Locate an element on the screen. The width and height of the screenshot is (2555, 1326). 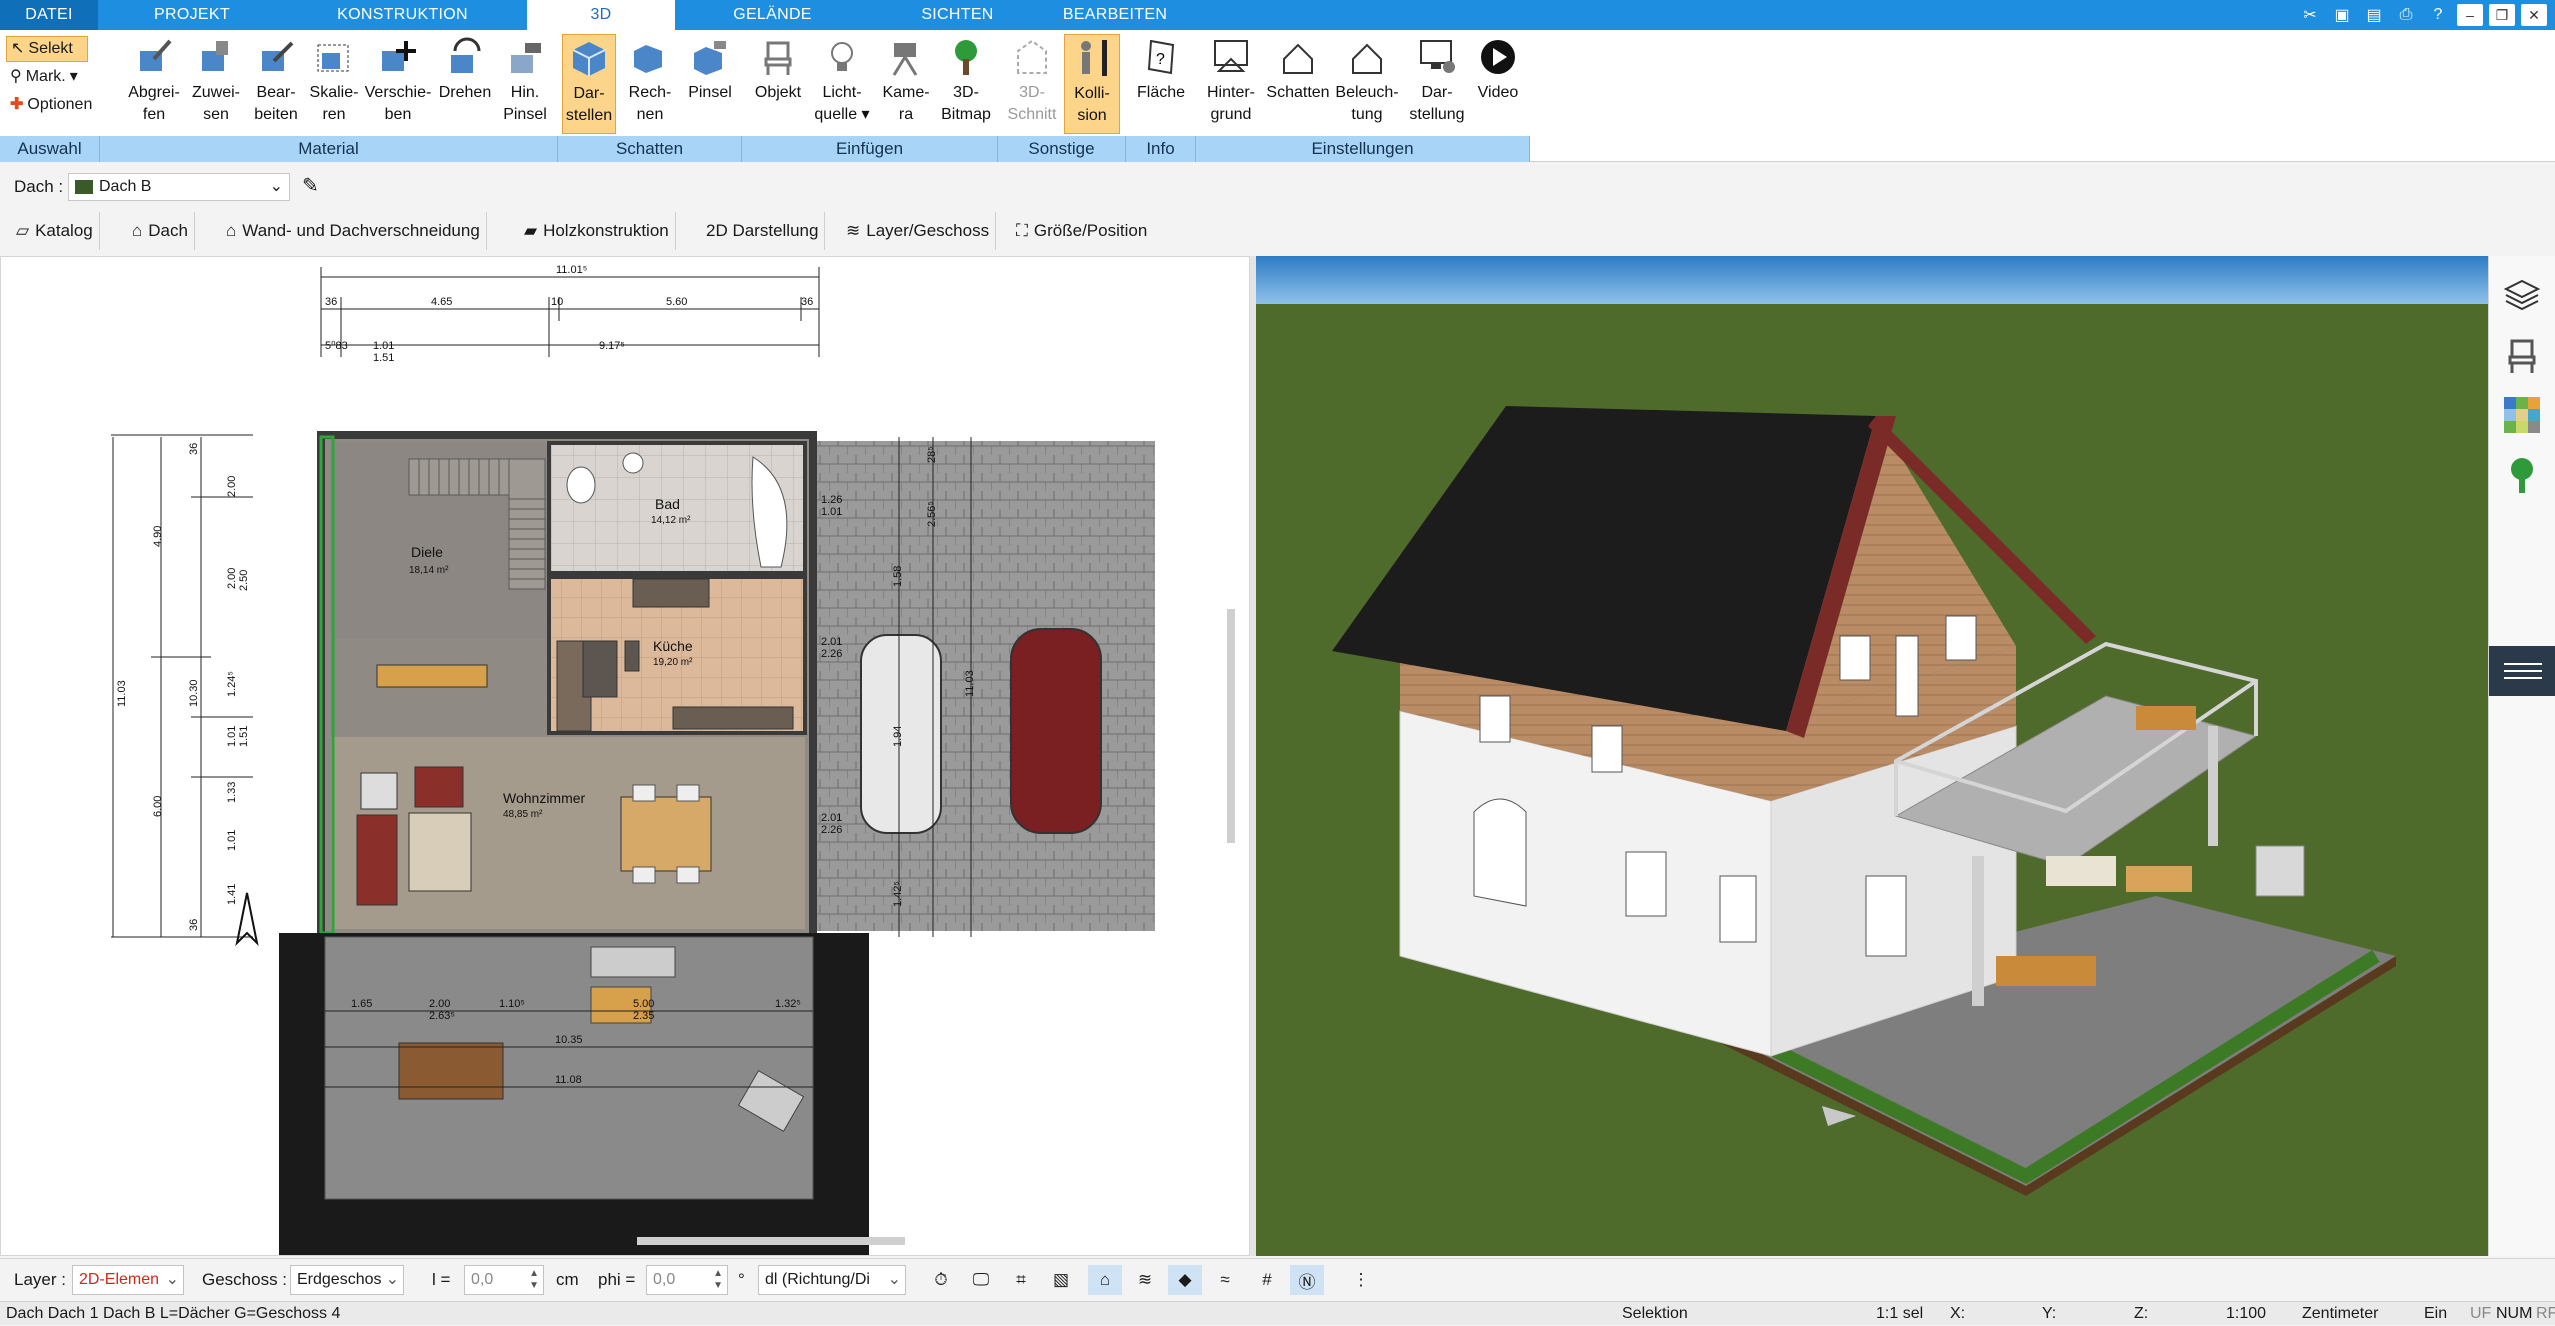
lichtquelle-button: Licht-quelle ▾ is located at coordinates (842, 84).